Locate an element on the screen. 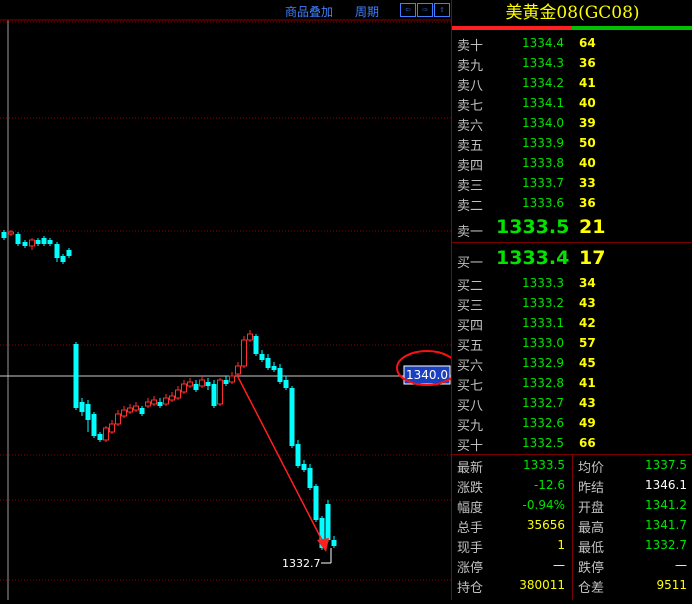  ask-level-8: 卖三 1333.7 33 is located at coordinates (572, 183).